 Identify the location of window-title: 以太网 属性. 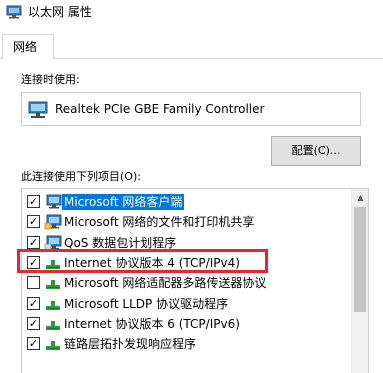
(60, 12).